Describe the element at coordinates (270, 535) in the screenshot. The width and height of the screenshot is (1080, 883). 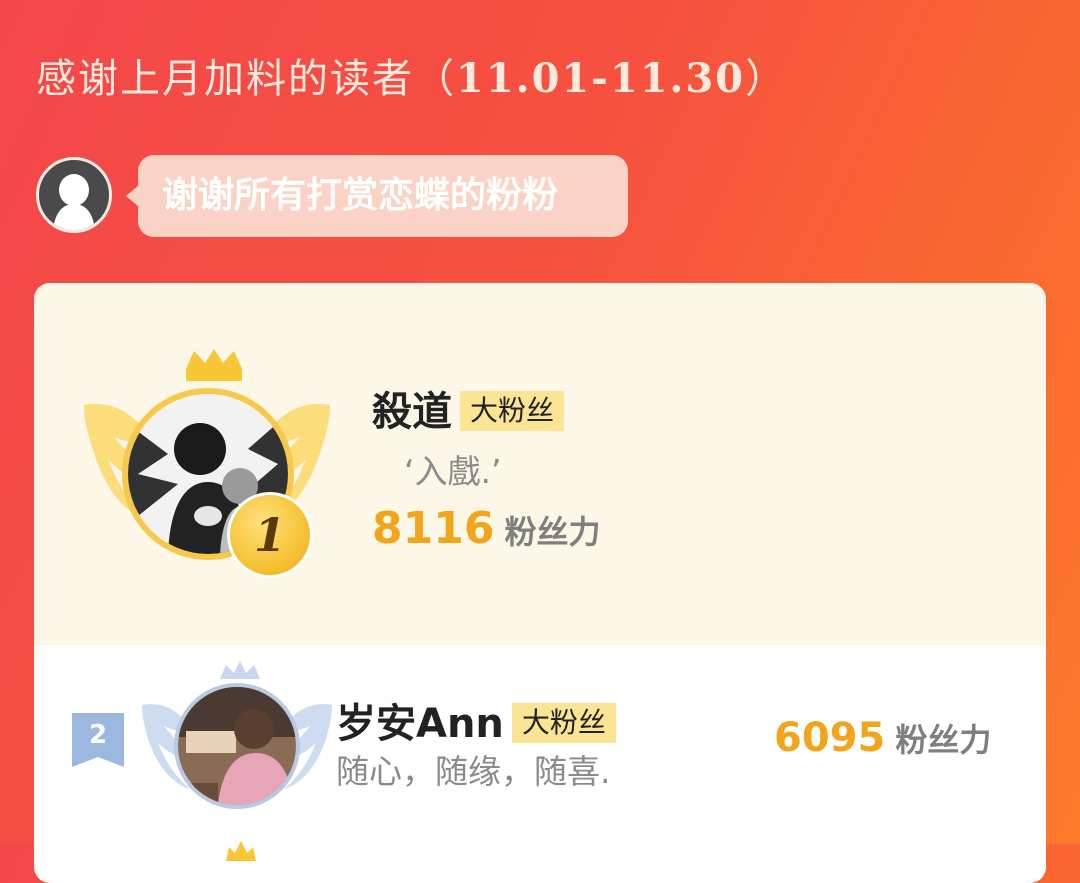
I see `gold-medal-icon: 1` at that location.